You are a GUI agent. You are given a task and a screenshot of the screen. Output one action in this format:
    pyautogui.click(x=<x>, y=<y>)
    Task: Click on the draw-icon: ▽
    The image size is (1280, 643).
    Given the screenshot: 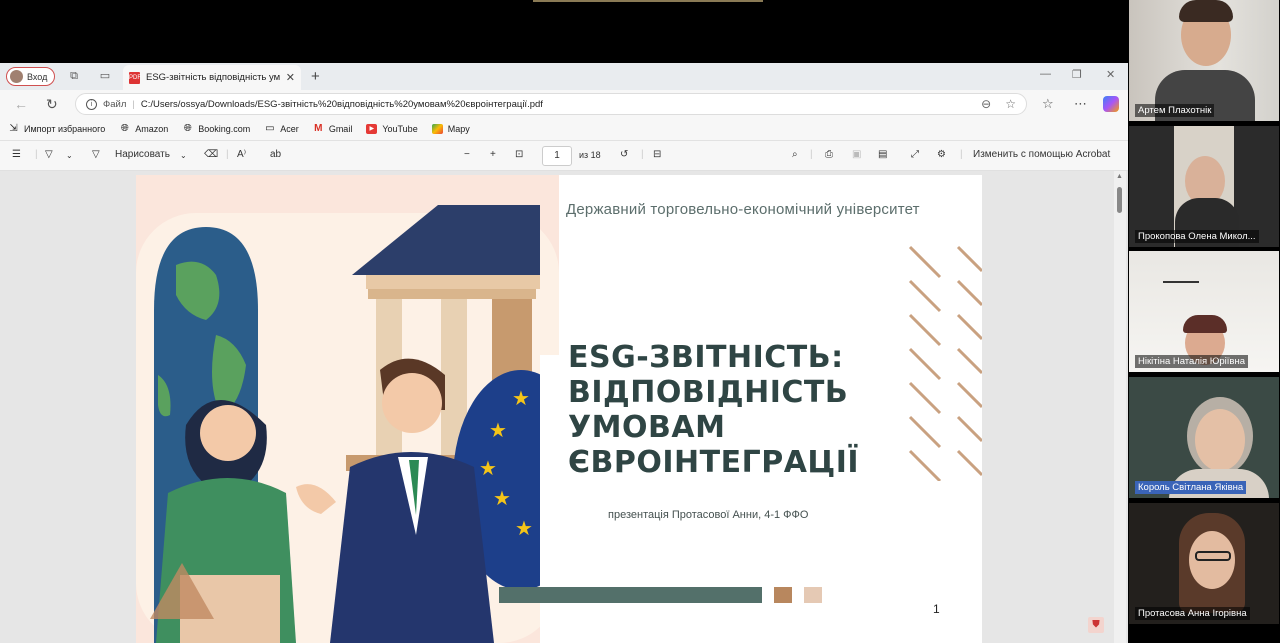 What is the action you would take?
    pyautogui.click(x=96, y=154)
    